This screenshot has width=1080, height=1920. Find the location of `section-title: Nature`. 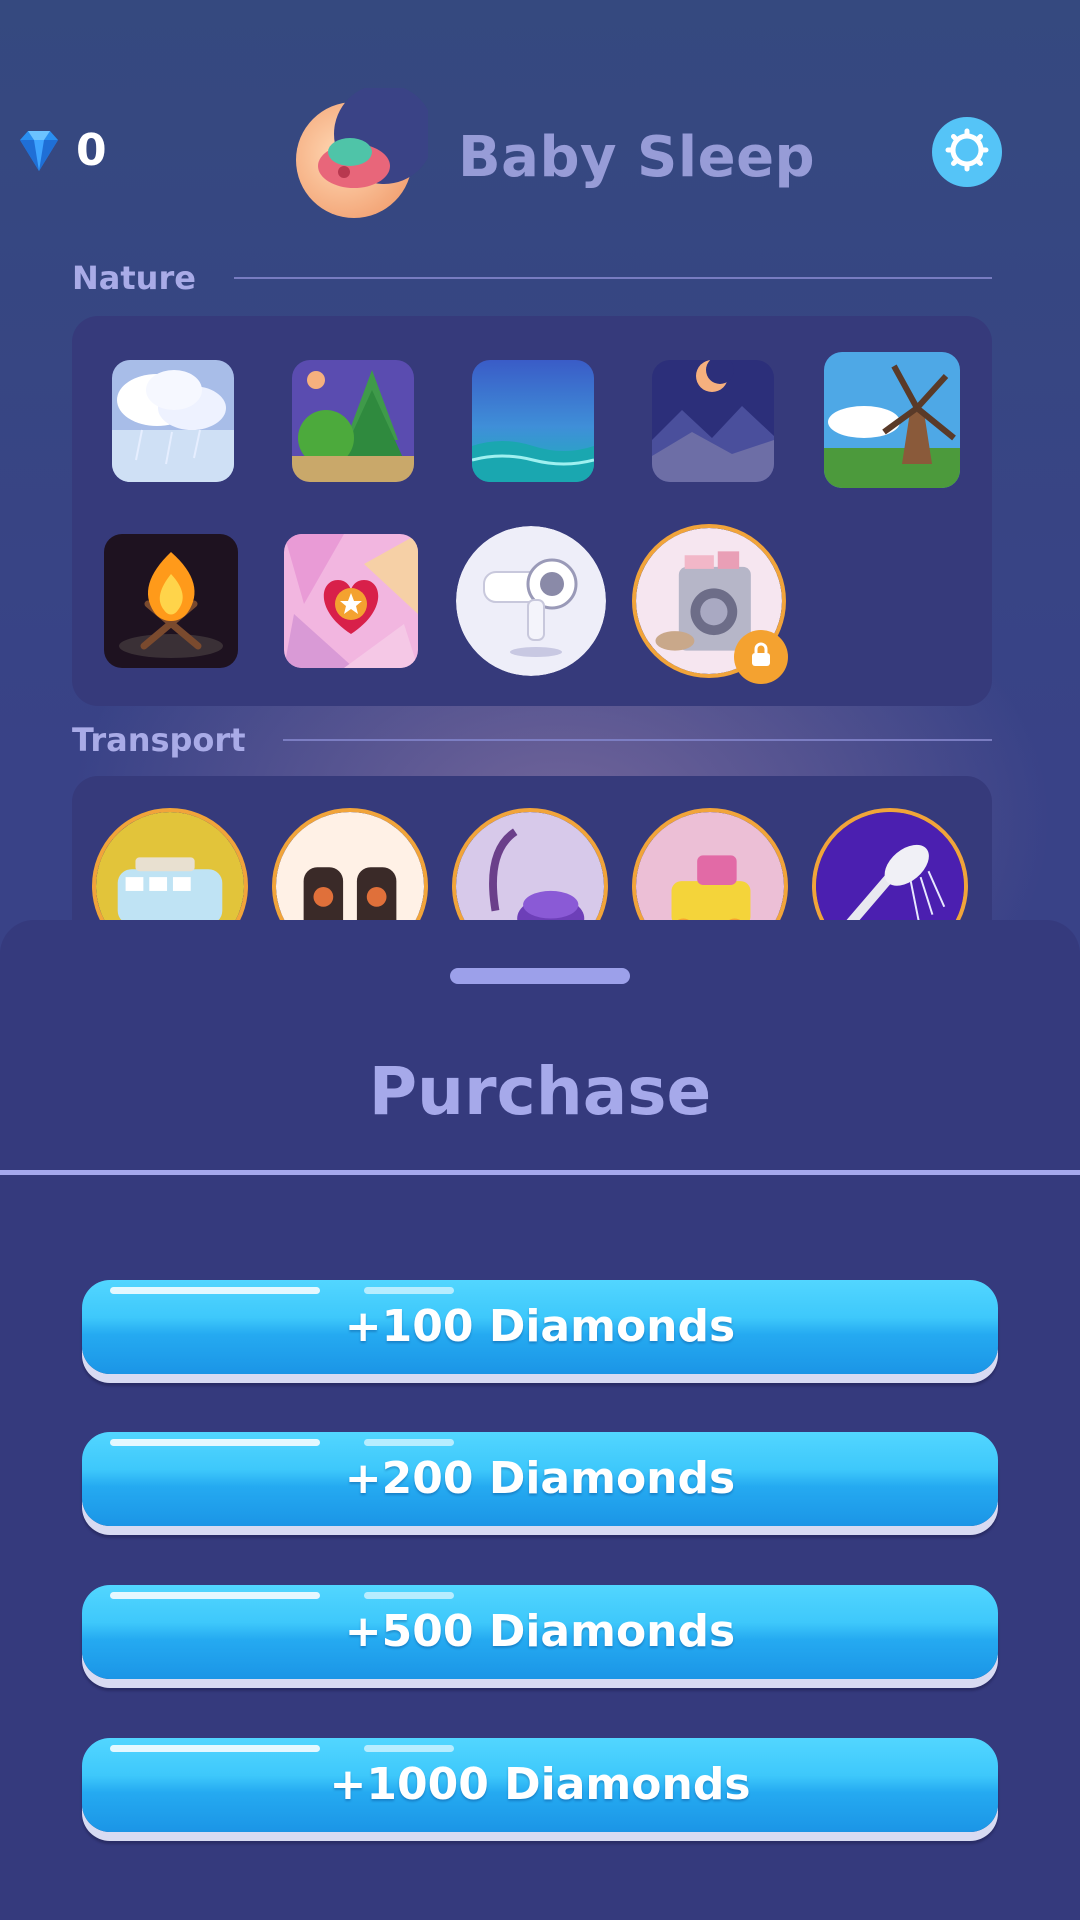

section-title: Nature is located at coordinates (134, 278).